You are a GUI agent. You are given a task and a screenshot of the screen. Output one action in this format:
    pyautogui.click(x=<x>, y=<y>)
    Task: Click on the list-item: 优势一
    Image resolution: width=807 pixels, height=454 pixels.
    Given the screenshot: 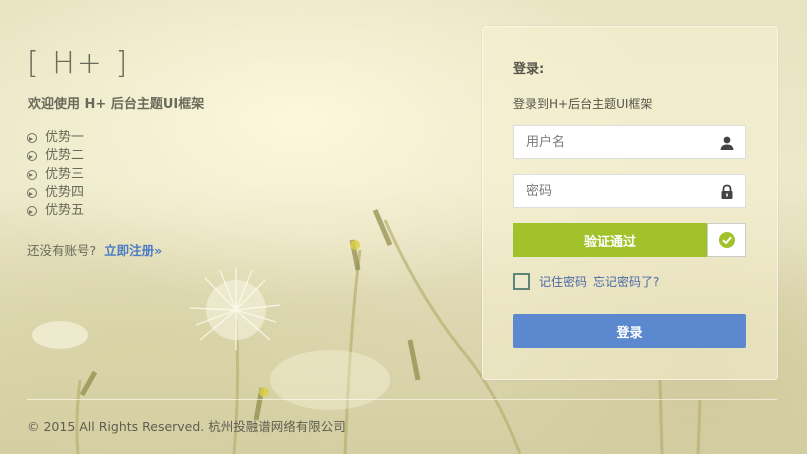 What is the action you would take?
    pyautogui.click(x=55, y=138)
    